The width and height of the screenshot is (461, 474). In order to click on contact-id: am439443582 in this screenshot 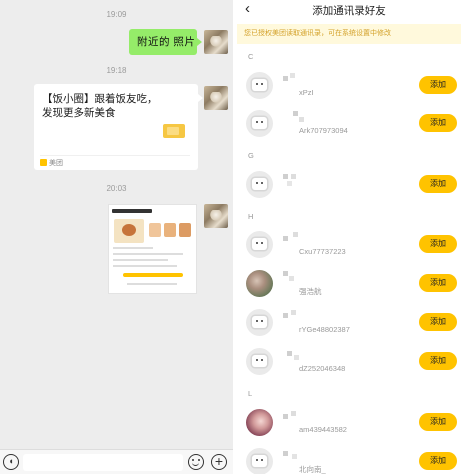, I will do `click(323, 429)`.